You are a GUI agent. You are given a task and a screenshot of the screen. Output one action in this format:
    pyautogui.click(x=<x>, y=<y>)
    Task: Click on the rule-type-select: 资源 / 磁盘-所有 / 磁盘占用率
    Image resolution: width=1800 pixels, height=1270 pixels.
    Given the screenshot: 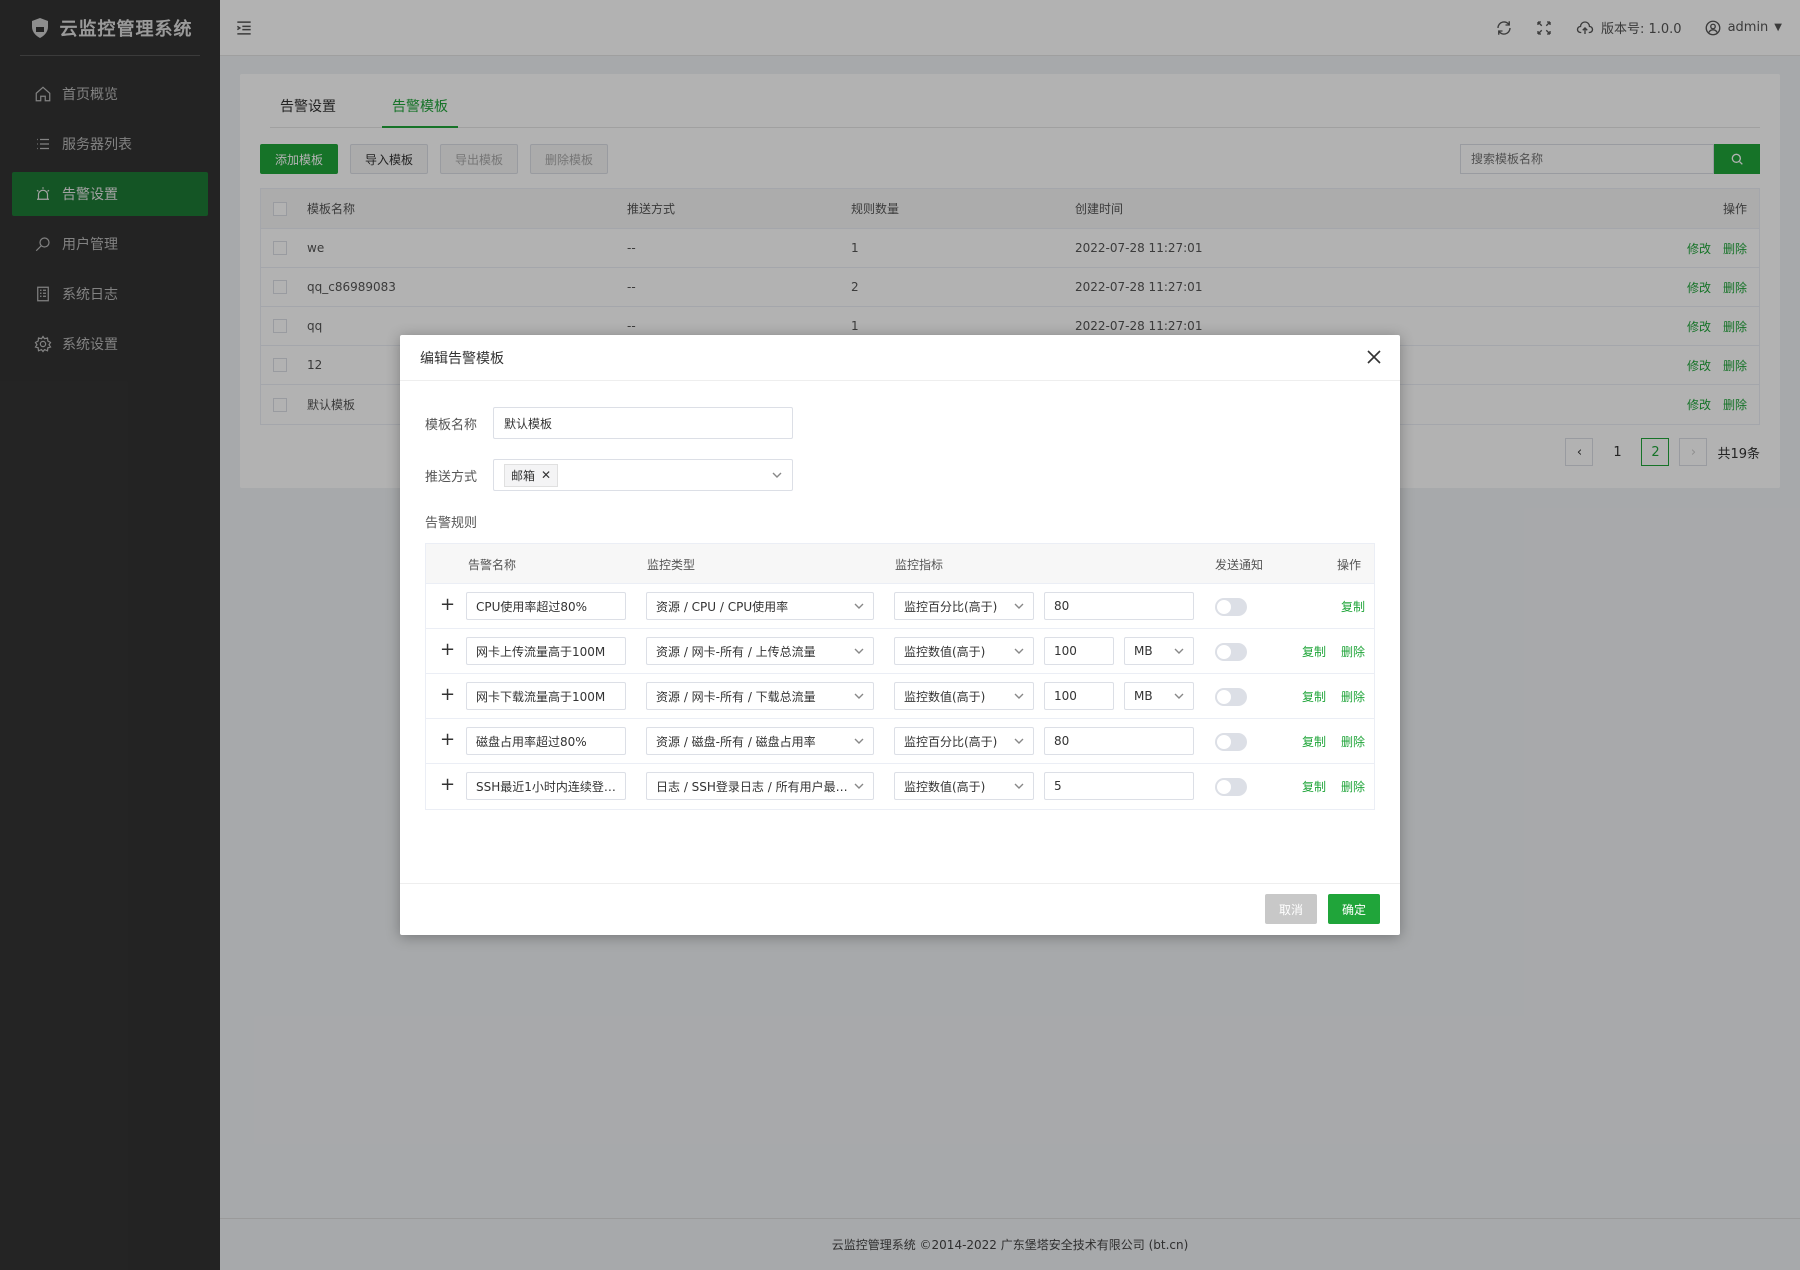 What is the action you would take?
    pyautogui.click(x=760, y=741)
    